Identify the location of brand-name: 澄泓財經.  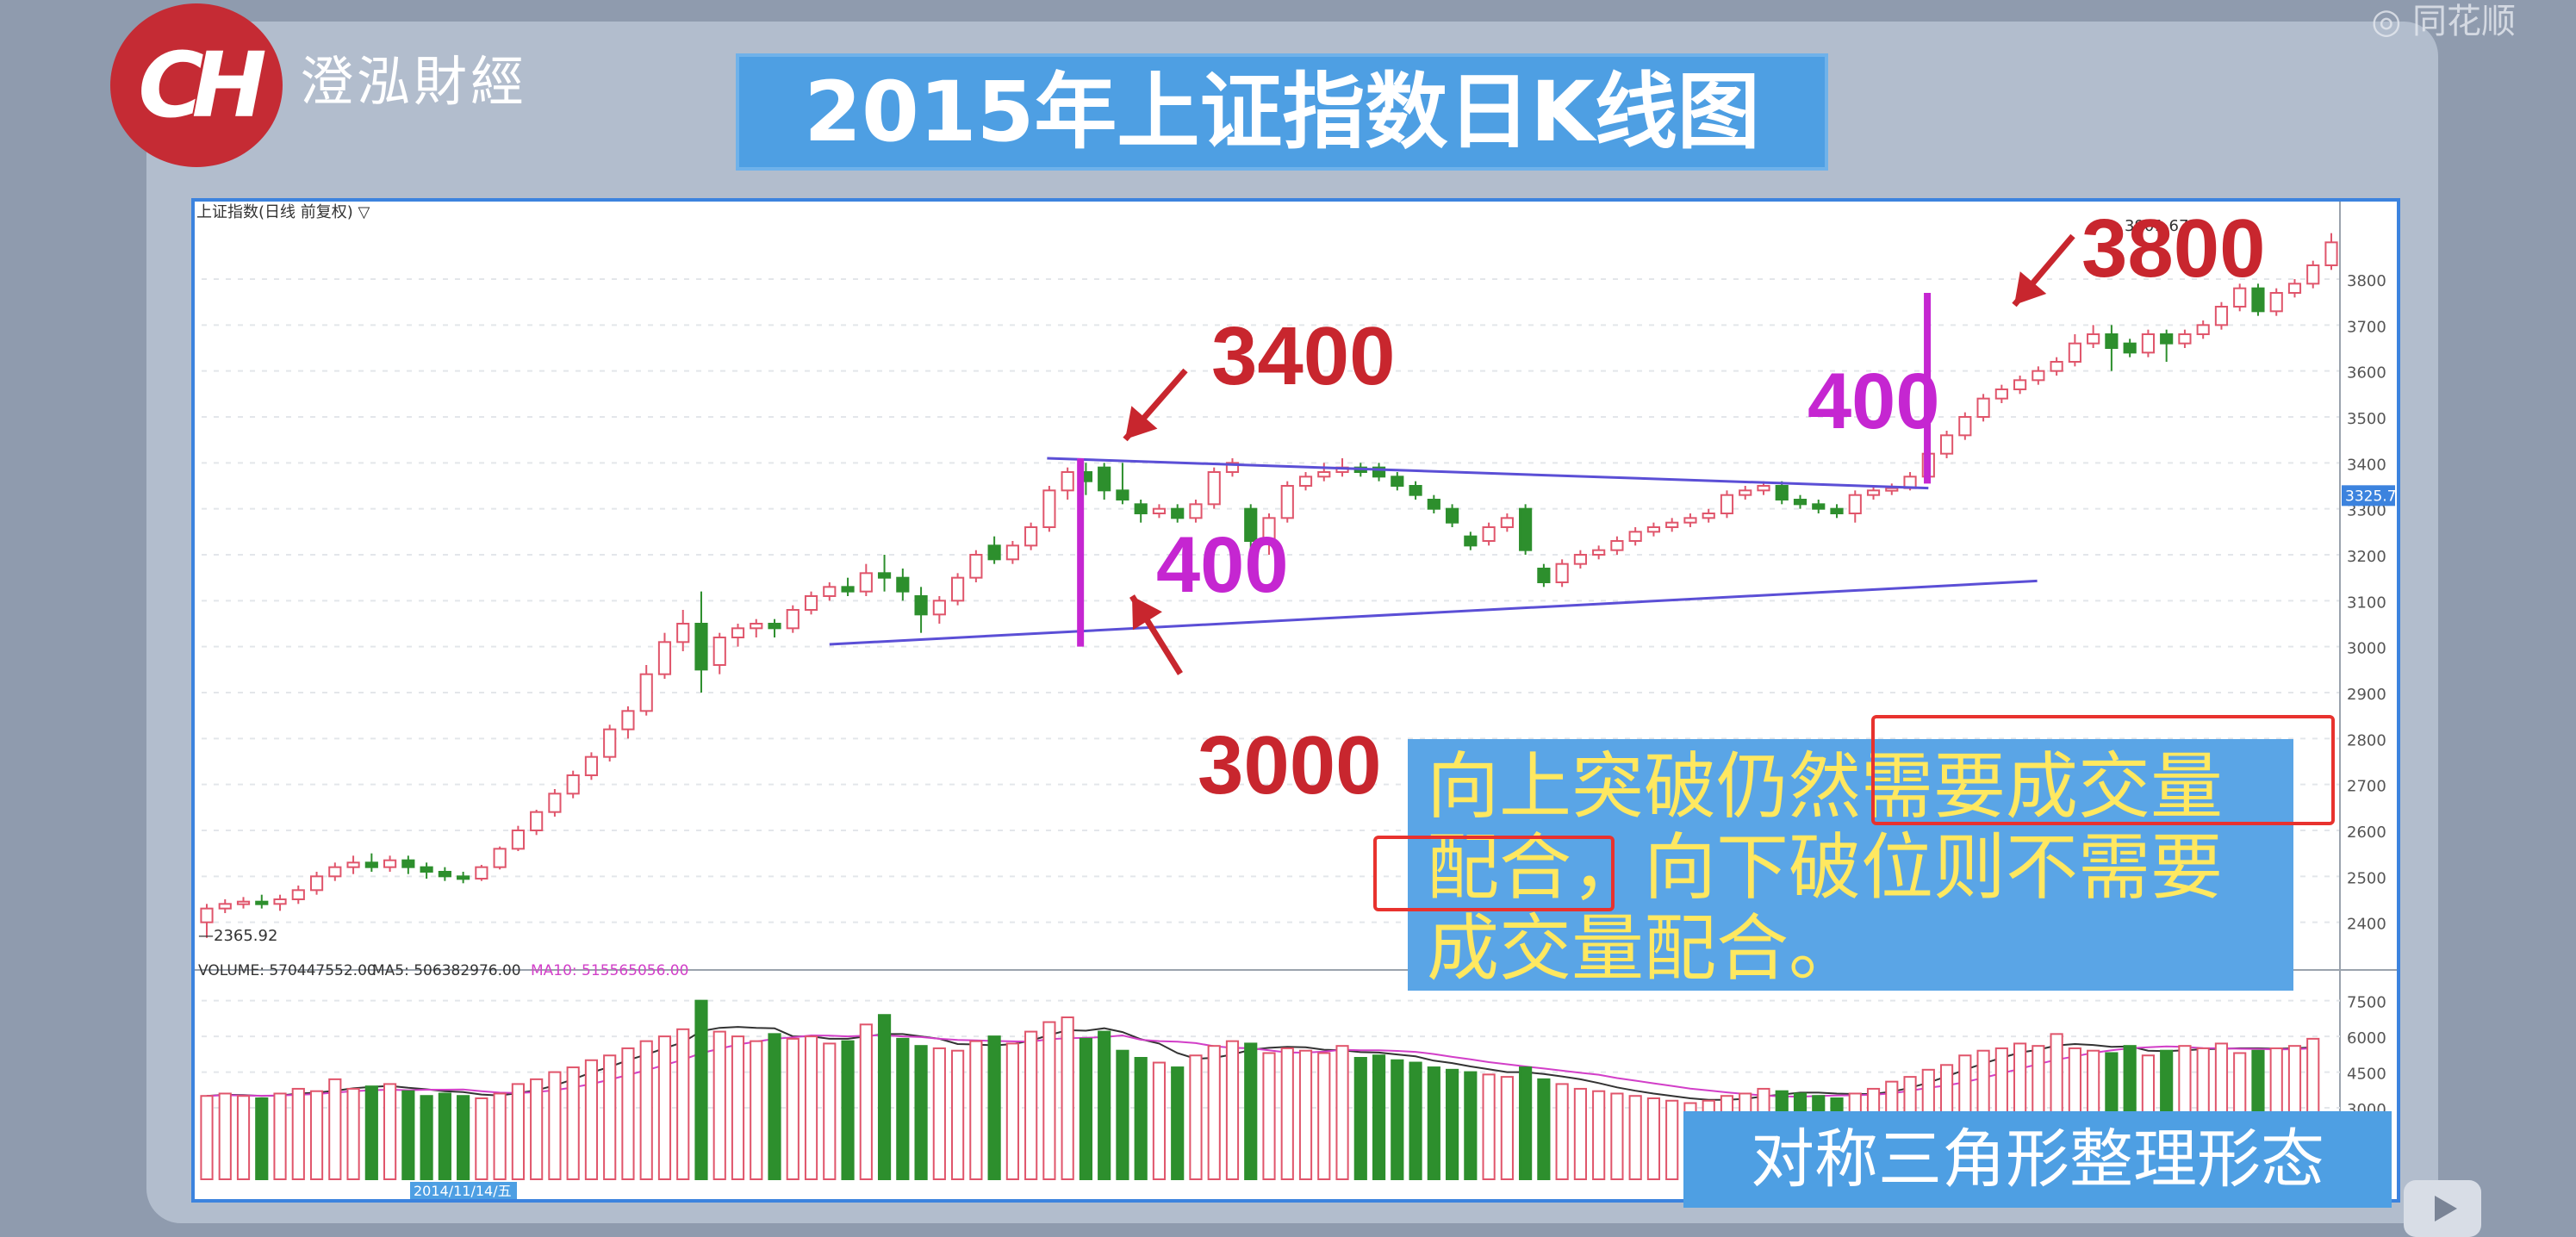
(414, 81).